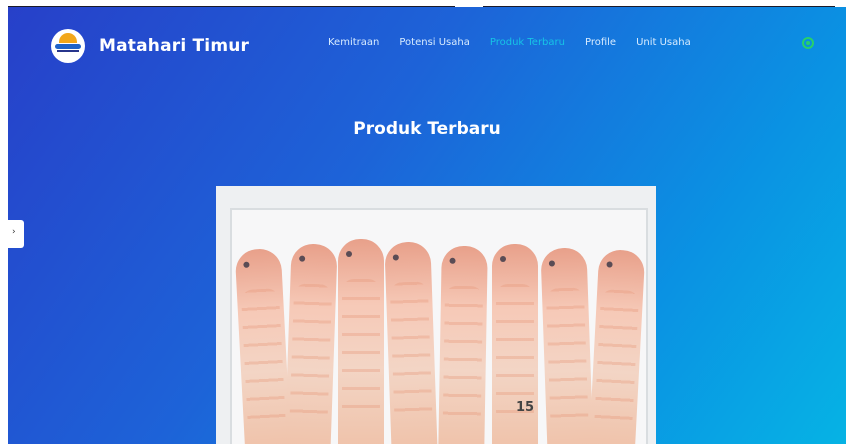 This screenshot has width=854, height=444. What do you see at coordinates (174, 46) in the screenshot?
I see `brand-name: Matahari Timur` at bounding box center [174, 46].